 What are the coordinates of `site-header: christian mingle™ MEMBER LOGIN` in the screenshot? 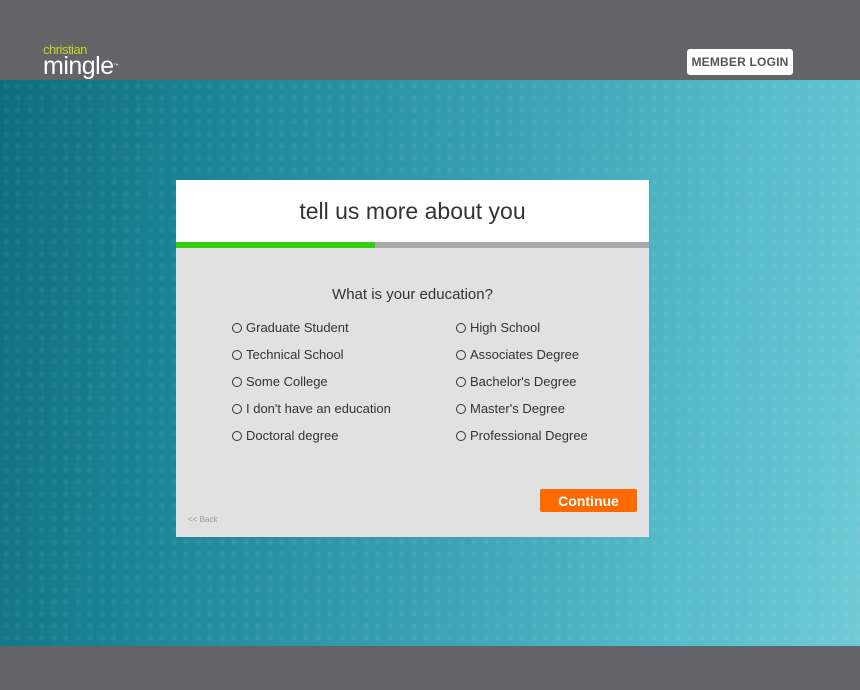 It's located at (430, 40).